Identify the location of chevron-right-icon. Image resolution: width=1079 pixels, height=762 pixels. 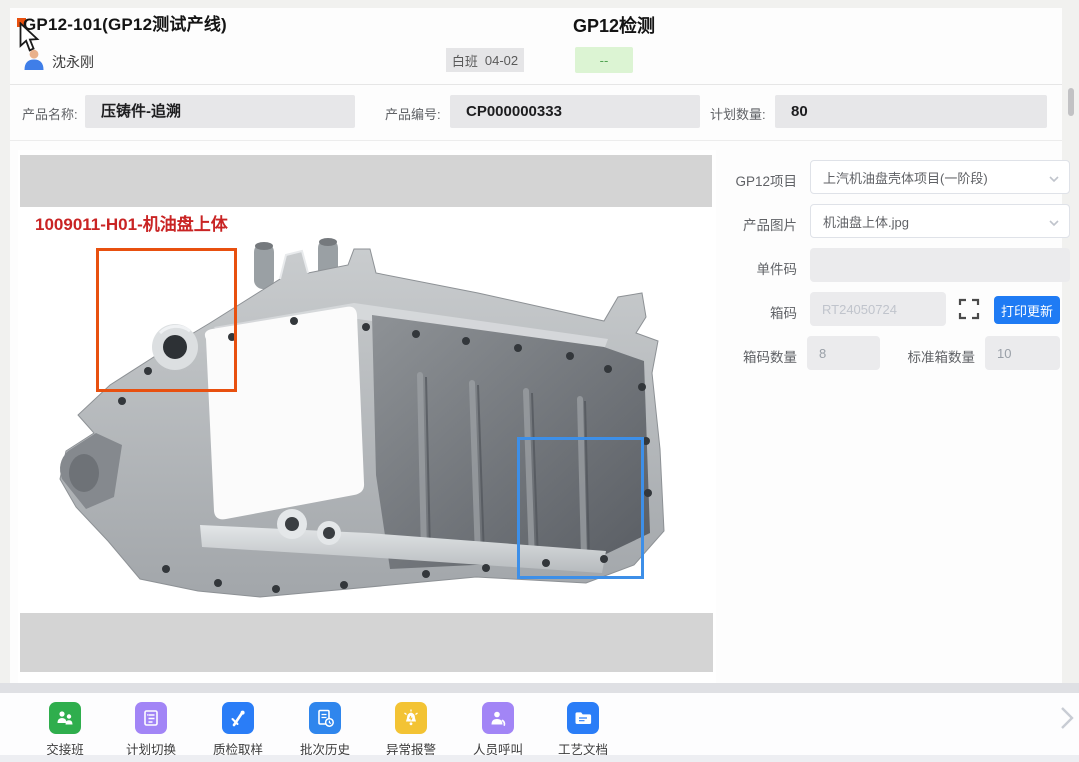
(1067, 718).